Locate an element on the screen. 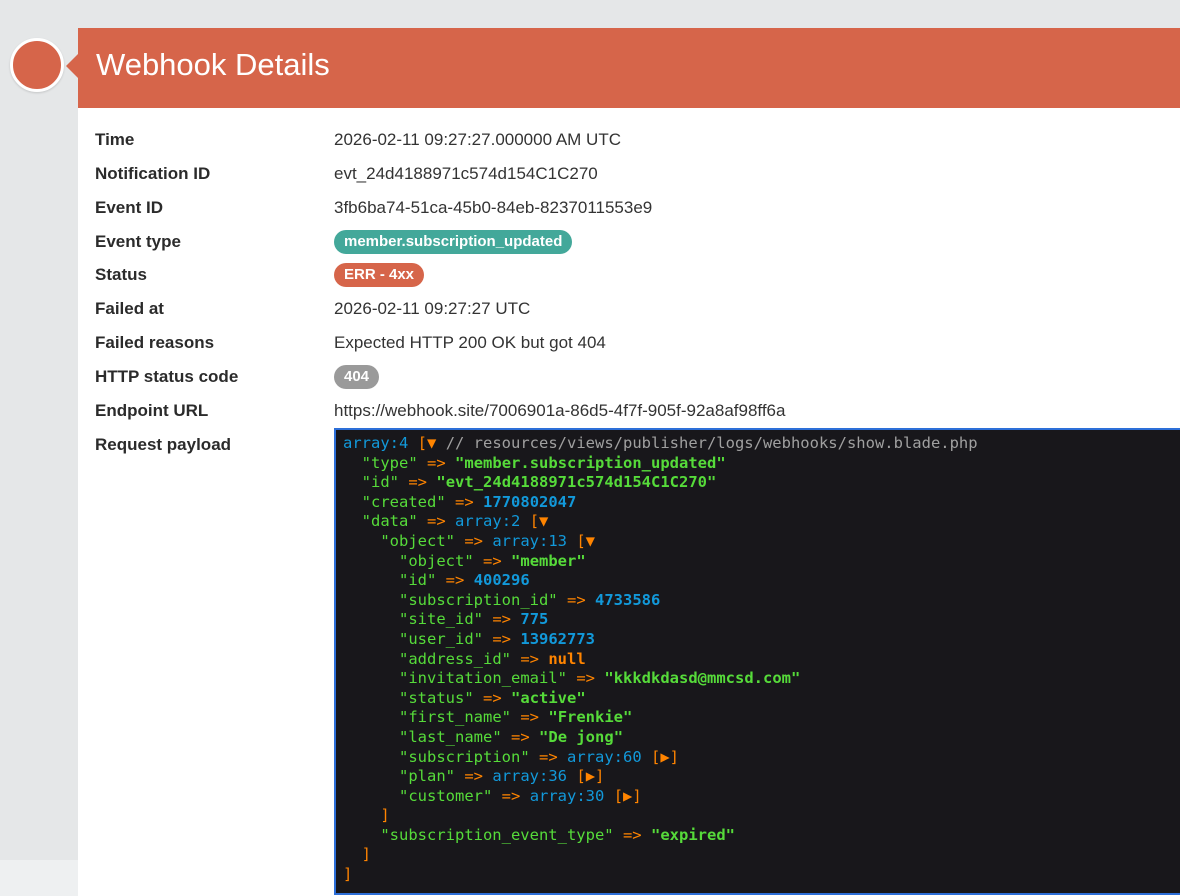 This screenshot has width=1180, height=896. dump-line-close-object: ] is located at coordinates (385, 815).